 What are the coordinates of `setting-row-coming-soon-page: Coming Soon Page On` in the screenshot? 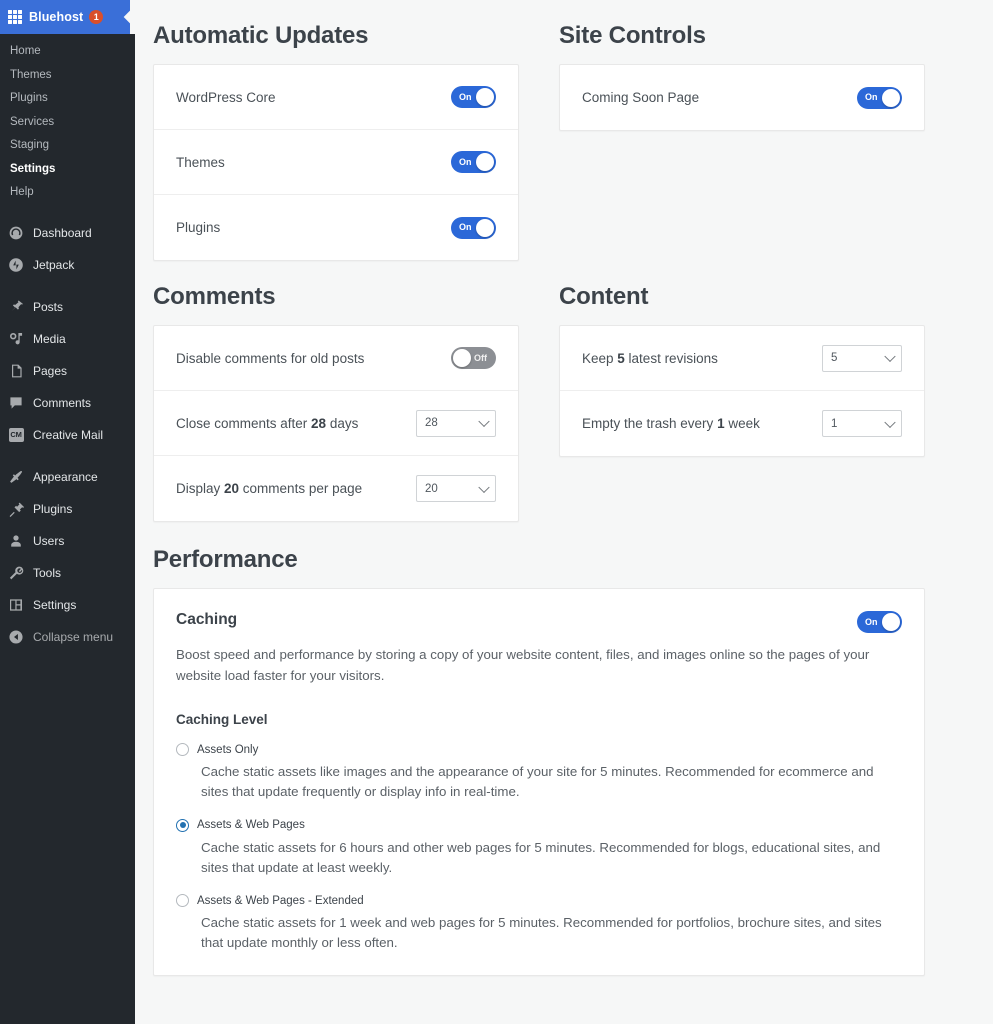 It's located at (742, 97).